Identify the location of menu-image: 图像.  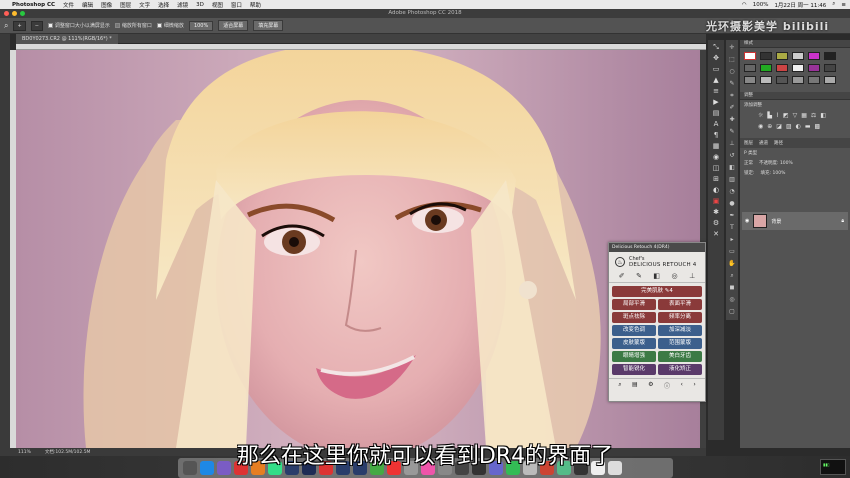
(106, 5).